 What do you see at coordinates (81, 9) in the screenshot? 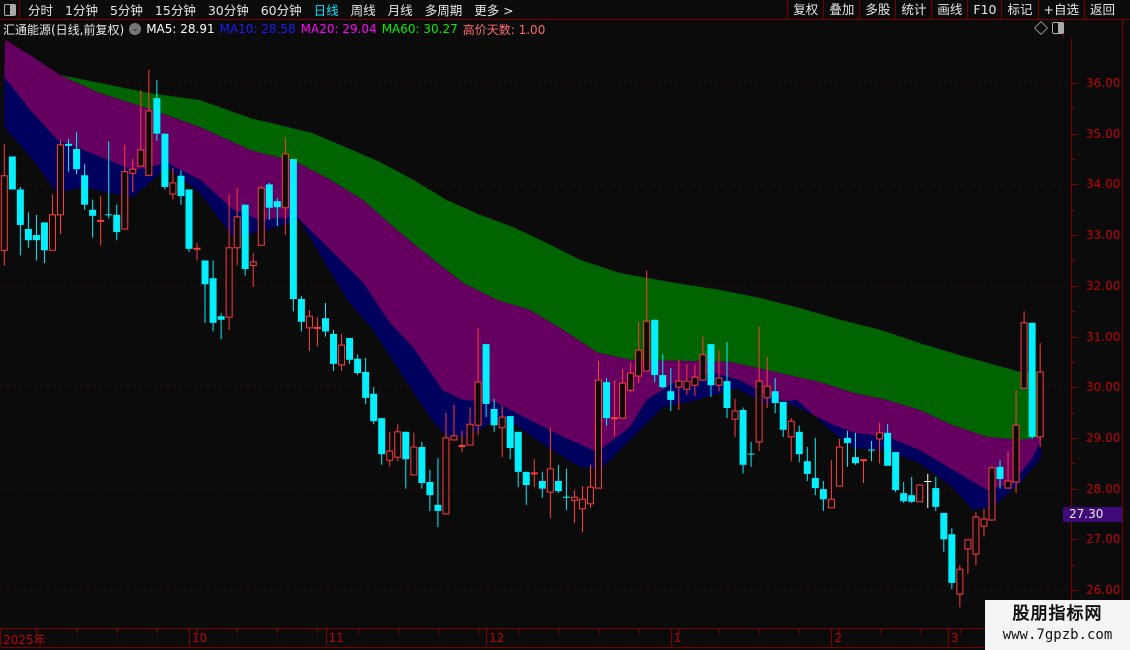
I see `period-tab: 1分钟` at bounding box center [81, 9].